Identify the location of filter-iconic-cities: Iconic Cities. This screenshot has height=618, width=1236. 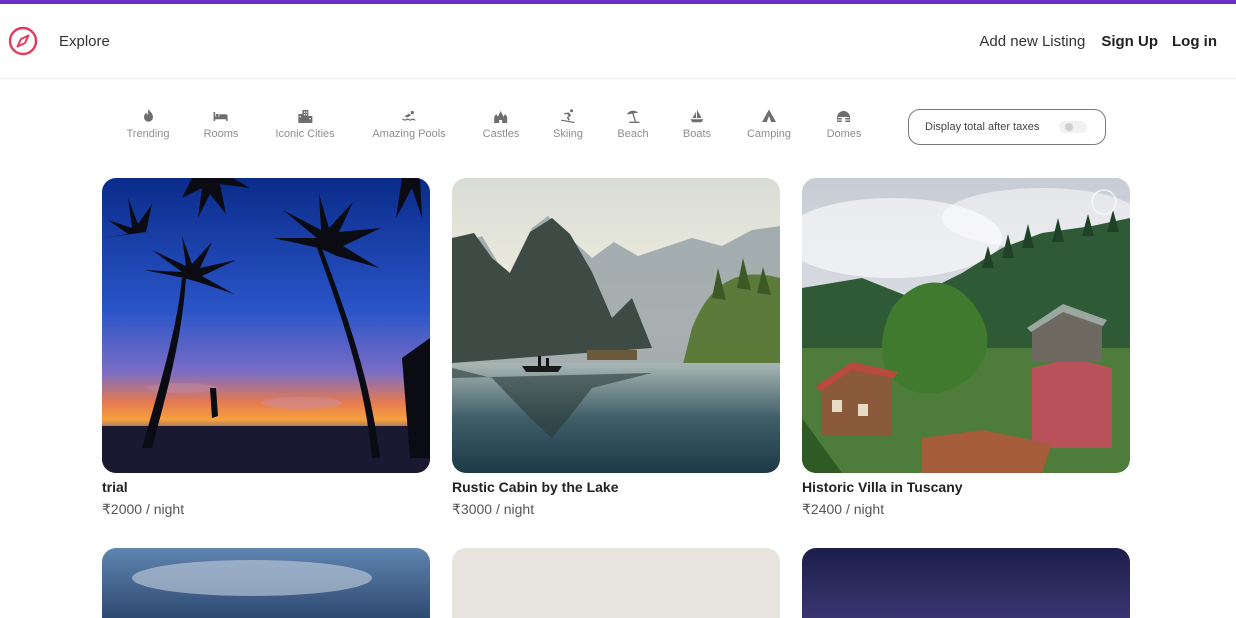
(305, 124).